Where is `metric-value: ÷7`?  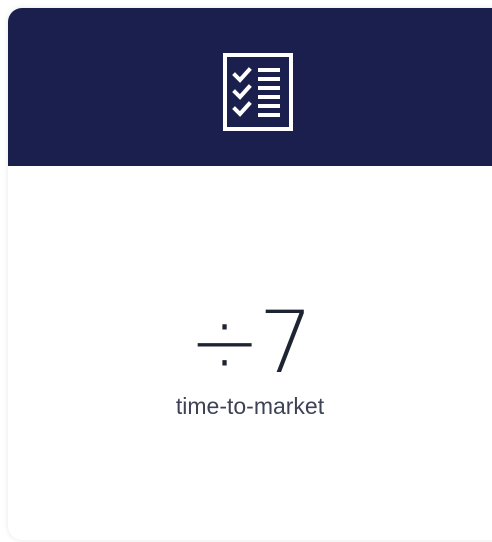
metric-value: ÷7 is located at coordinates (251, 343).